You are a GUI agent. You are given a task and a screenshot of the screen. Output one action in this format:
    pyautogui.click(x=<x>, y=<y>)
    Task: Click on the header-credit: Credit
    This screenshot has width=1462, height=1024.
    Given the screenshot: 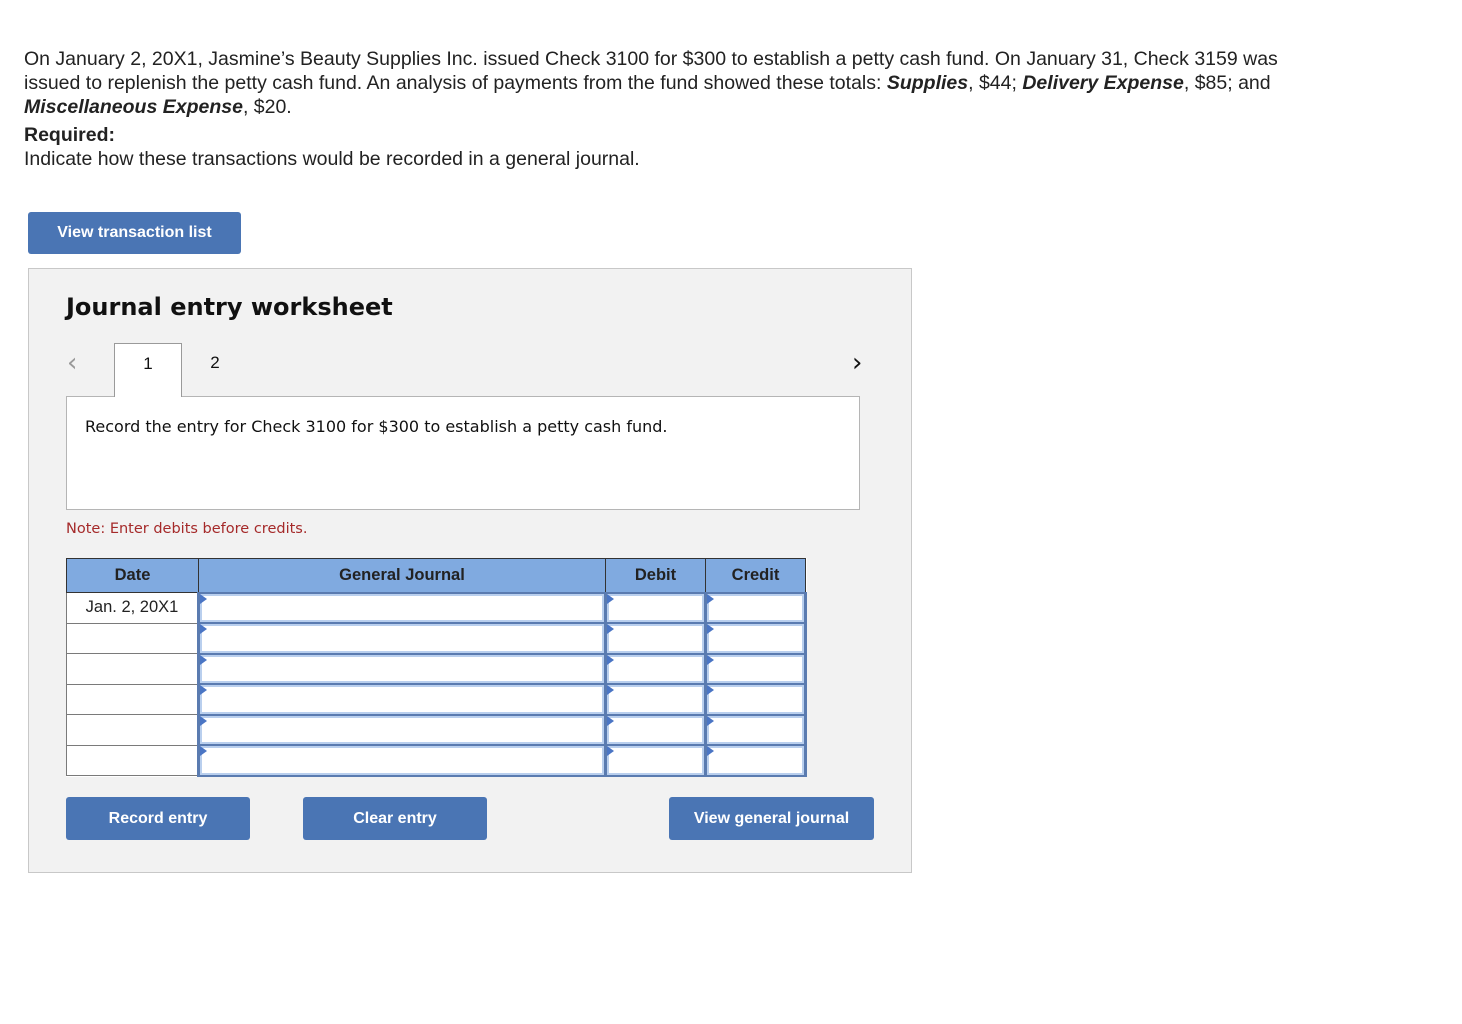 What is the action you would take?
    pyautogui.click(x=755, y=575)
    